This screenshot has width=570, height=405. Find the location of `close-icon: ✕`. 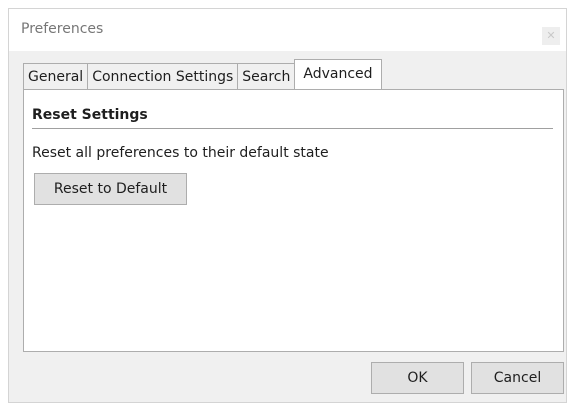

close-icon: ✕ is located at coordinates (551, 35).